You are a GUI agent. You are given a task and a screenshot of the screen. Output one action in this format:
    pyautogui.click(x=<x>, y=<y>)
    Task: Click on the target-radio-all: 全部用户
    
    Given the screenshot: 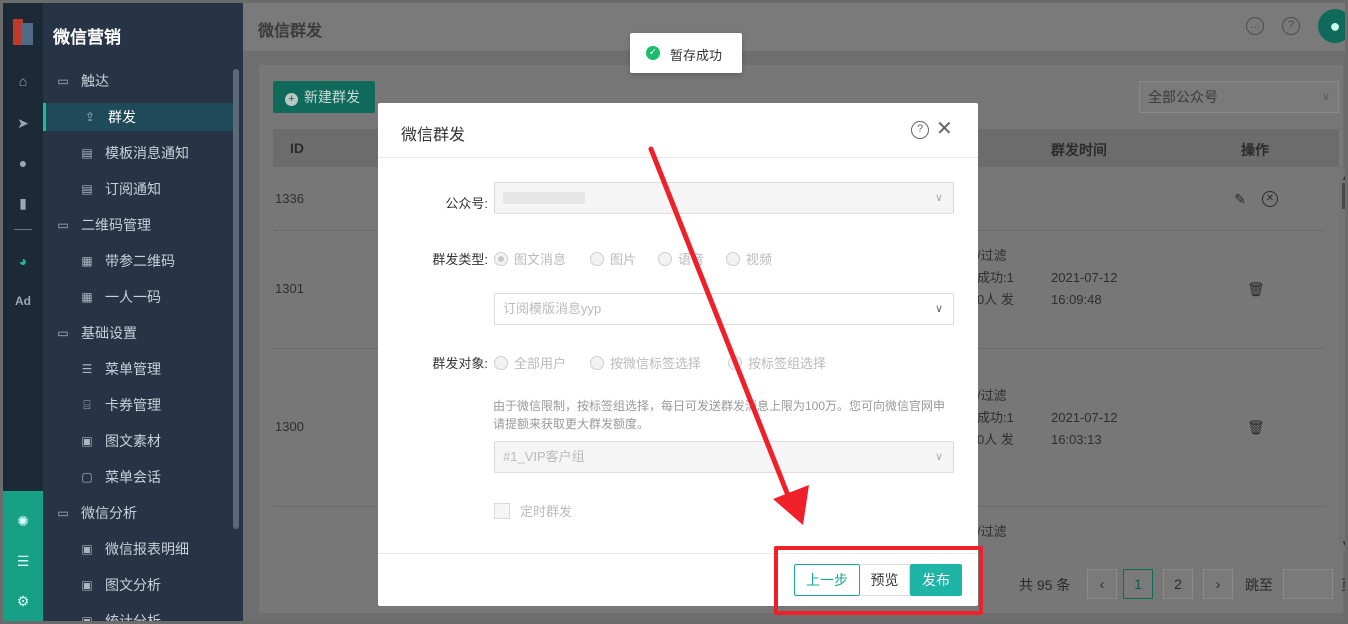 What is the action you would take?
    pyautogui.click(x=530, y=362)
    